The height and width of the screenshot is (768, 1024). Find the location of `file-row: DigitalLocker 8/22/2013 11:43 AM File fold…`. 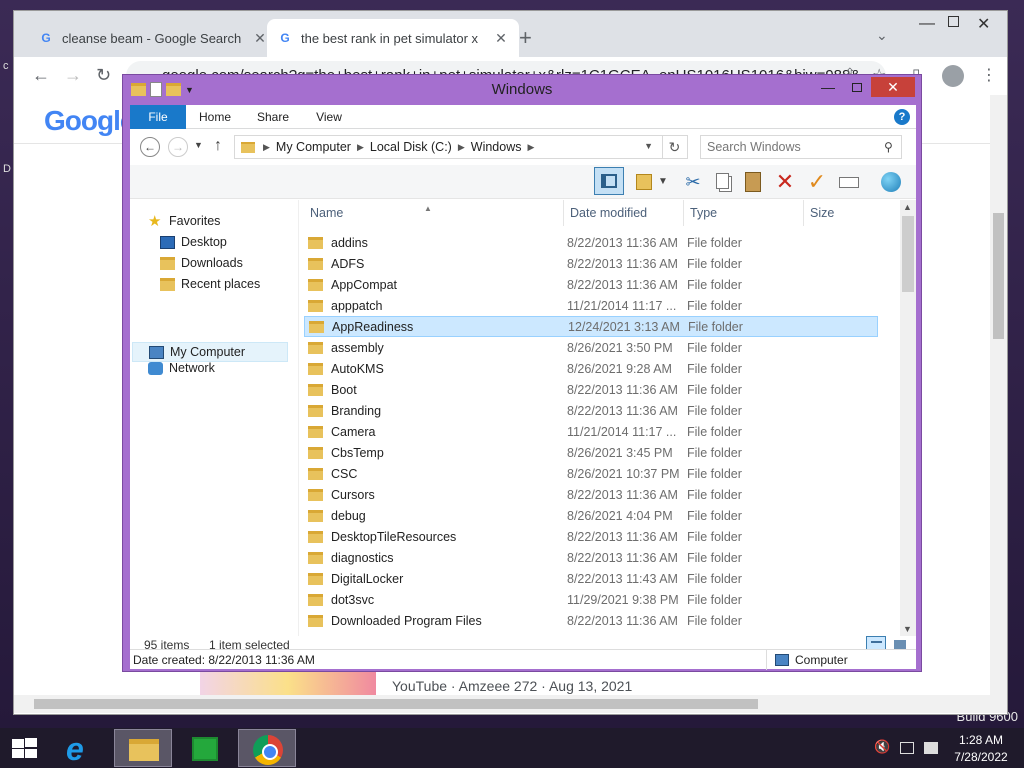

file-row: DigitalLocker 8/22/2013 11:43 AM File fold… is located at coordinates (591, 578).